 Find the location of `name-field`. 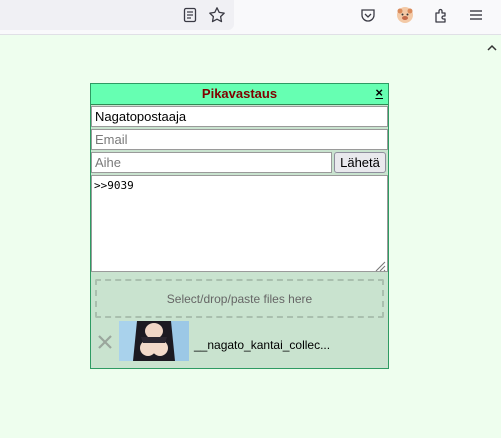

name-field is located at coordinates (239, 116).